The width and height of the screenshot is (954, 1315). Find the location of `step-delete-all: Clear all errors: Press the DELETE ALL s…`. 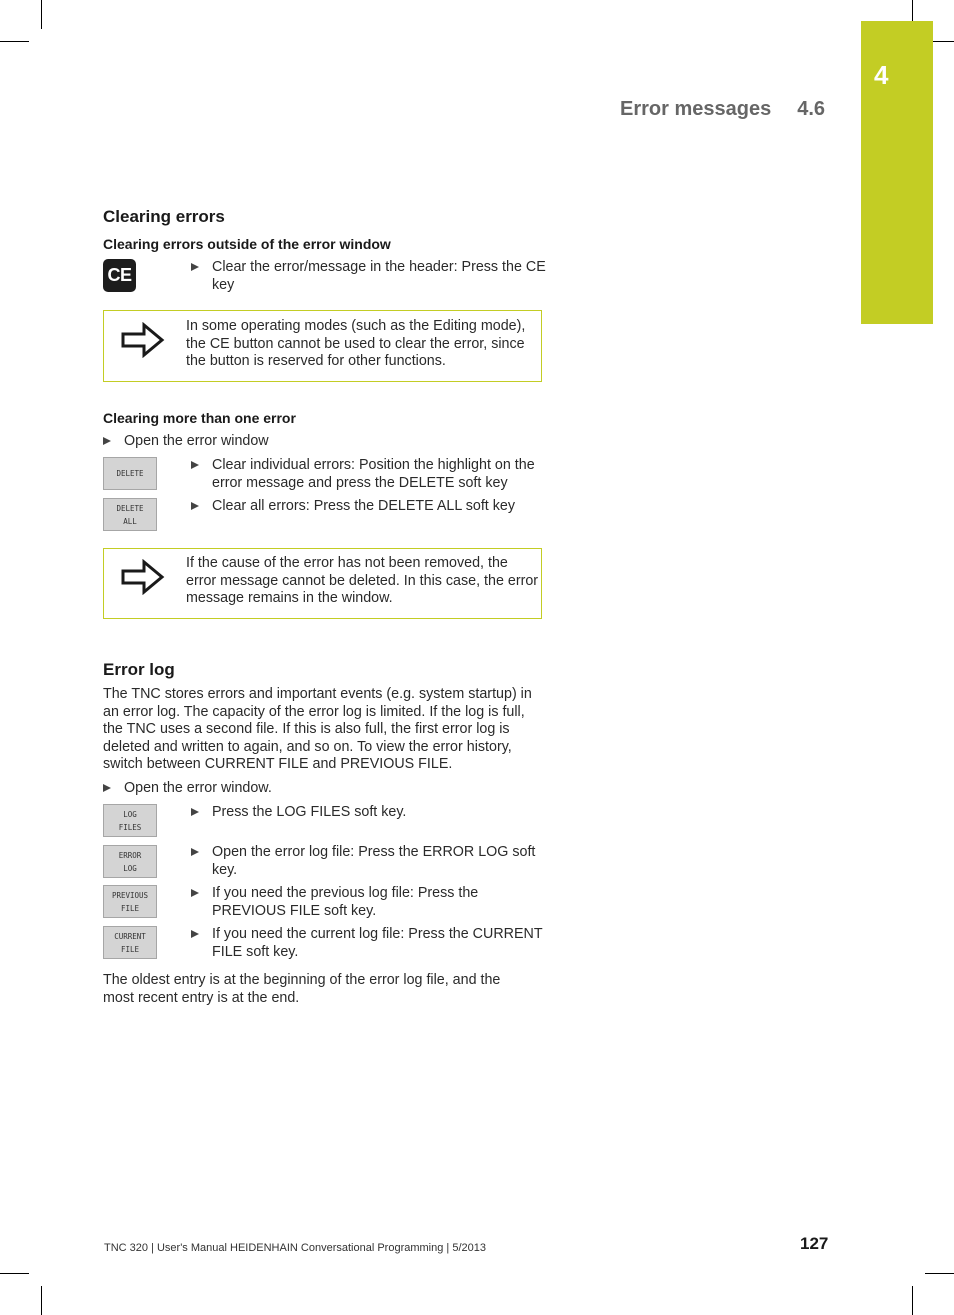

step-delete-all: Clear all errors: Press the DELETE ALL s… is located at coordinates (368, 507).